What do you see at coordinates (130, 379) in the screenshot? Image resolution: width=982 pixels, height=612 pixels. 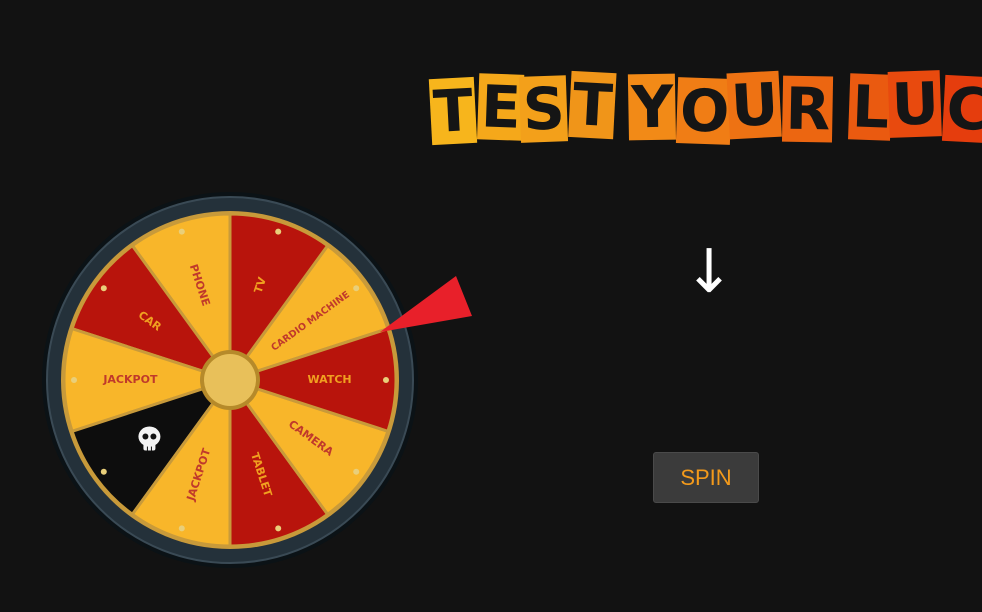 I see `wheel-segment-label: JACKPOT` at bounding box center [130, 379].